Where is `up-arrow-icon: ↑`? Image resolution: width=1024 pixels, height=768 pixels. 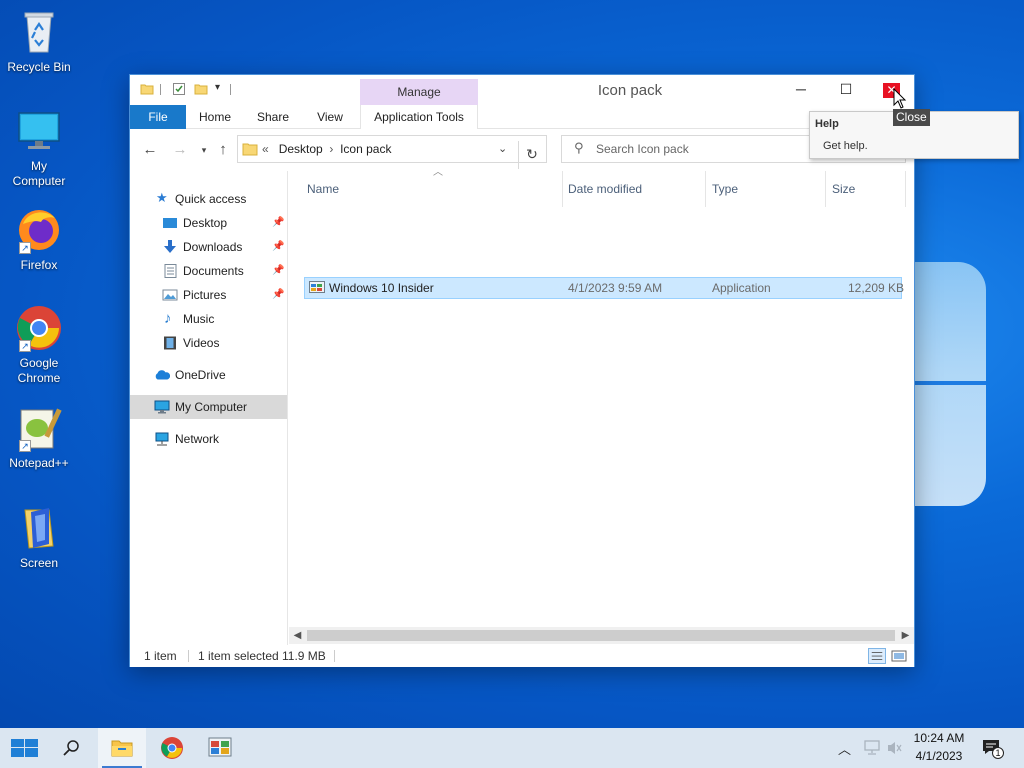 up-arrow-icon: ↑ is located at coordinates (223, 149).